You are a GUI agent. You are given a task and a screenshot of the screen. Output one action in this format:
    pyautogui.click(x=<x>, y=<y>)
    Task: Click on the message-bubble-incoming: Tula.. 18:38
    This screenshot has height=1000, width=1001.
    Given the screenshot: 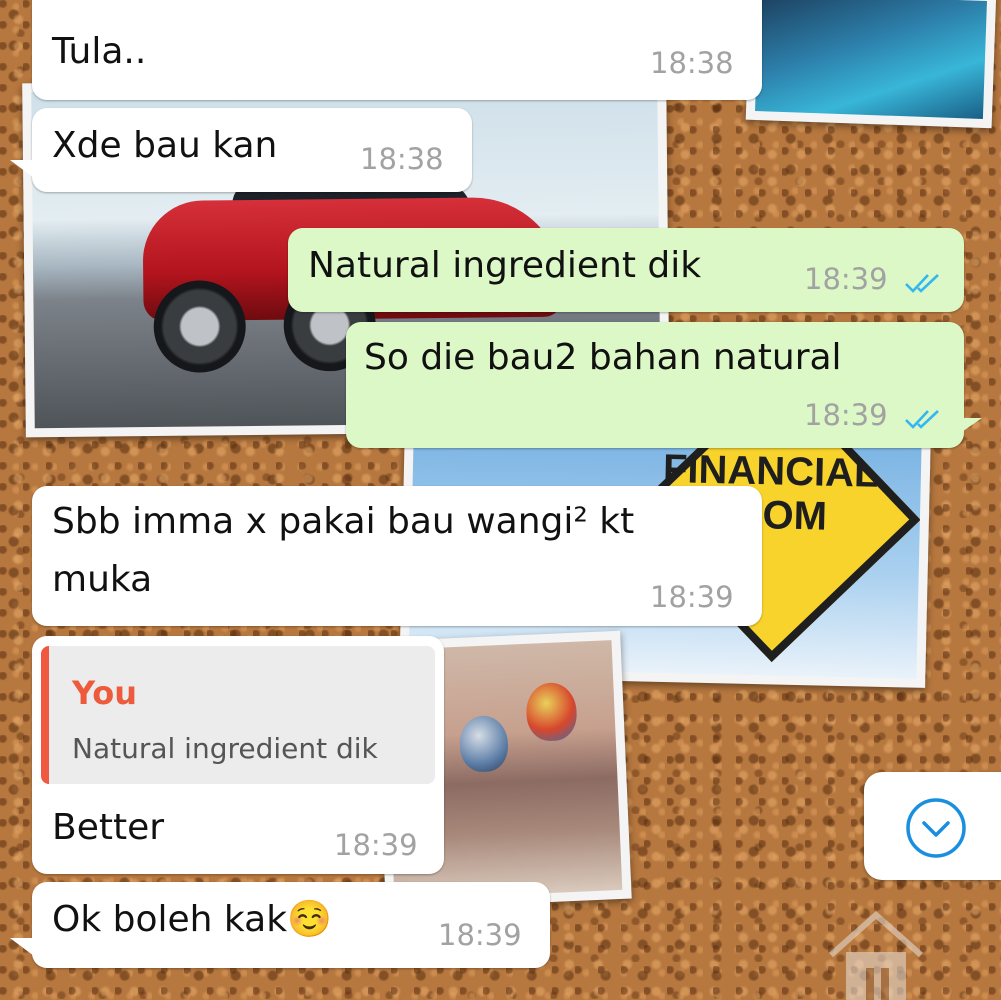 What is the action you would take?
    pyautogui.click(x=397, y=50)
    